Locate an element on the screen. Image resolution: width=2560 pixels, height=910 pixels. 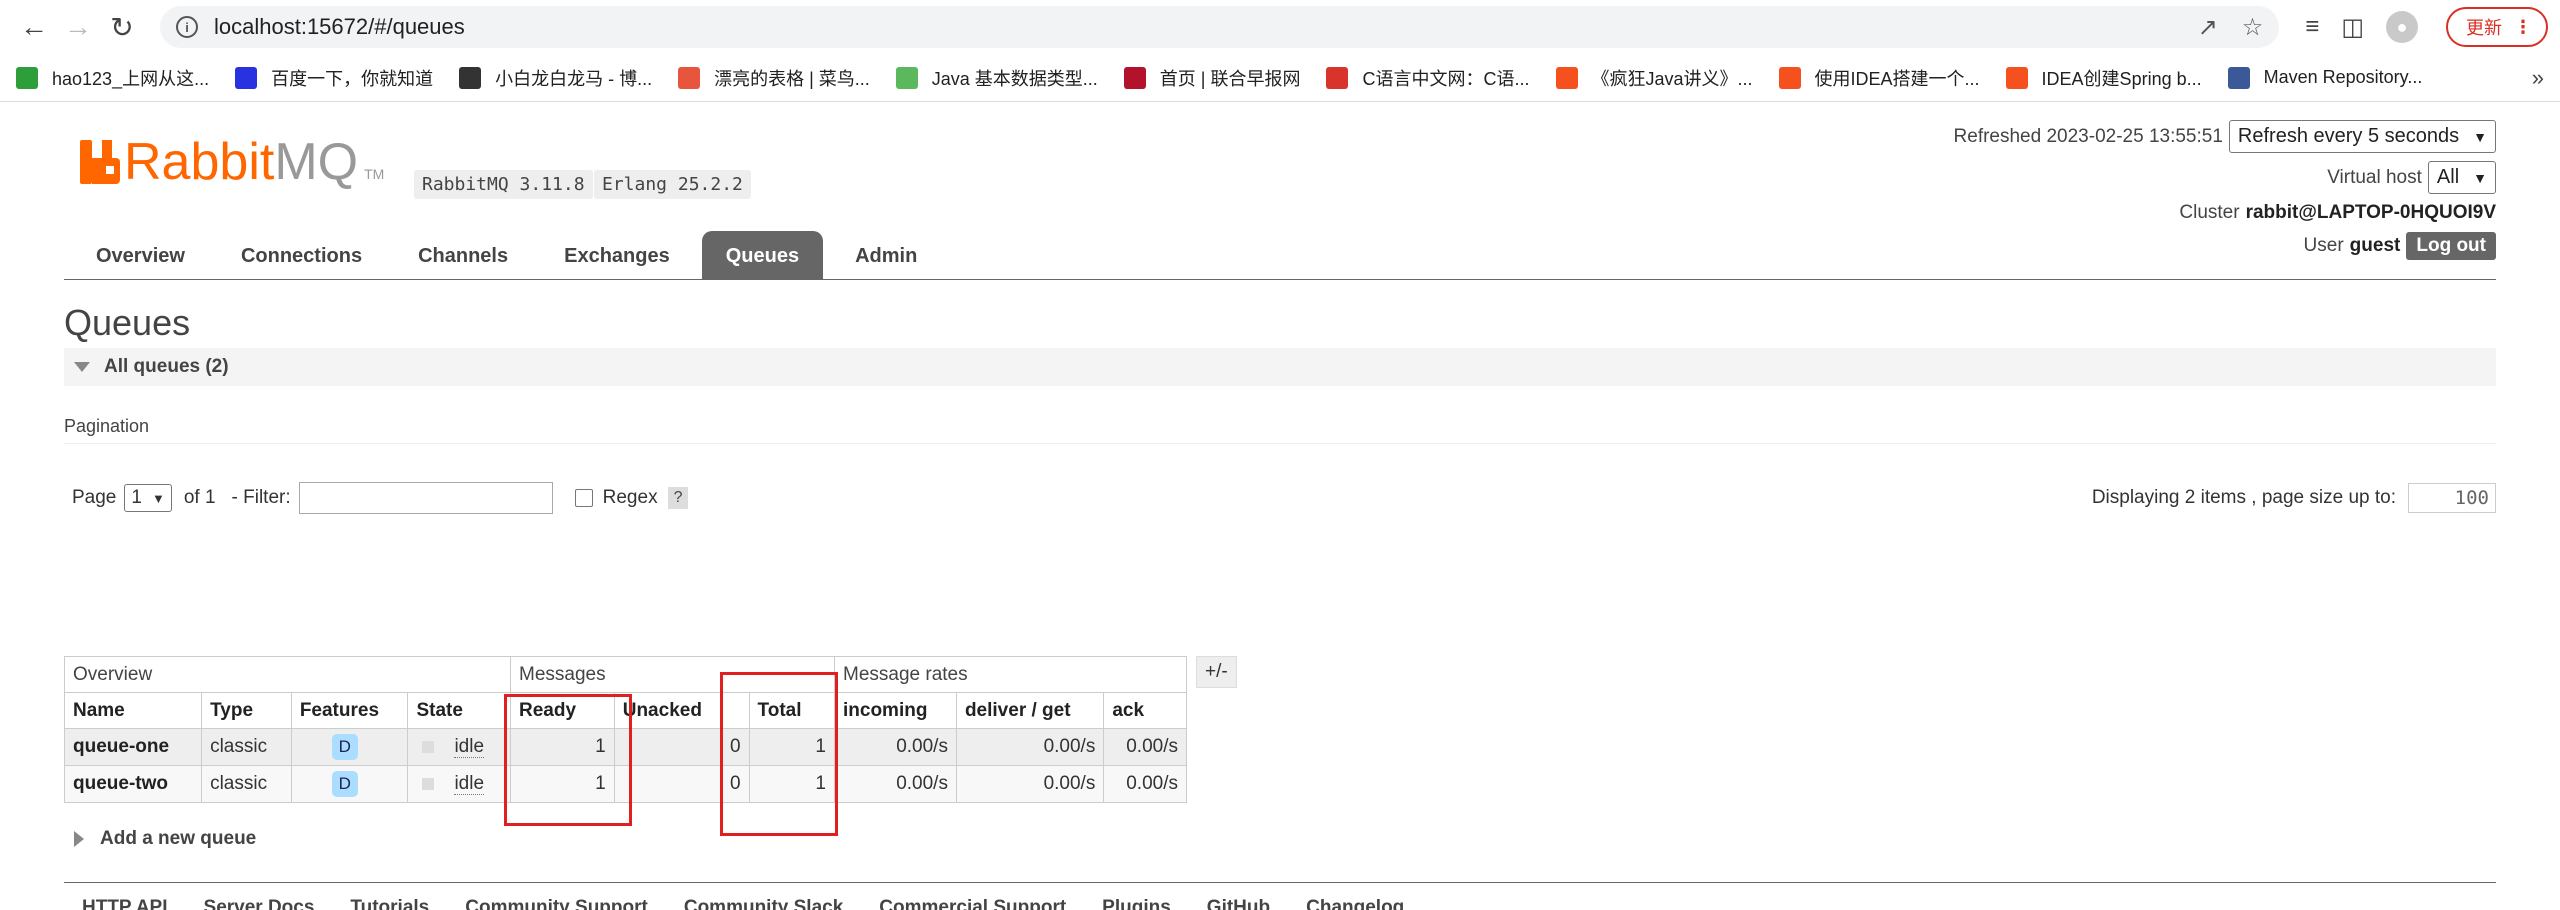
regex-label: Regex is located at coordinates (630, 497).